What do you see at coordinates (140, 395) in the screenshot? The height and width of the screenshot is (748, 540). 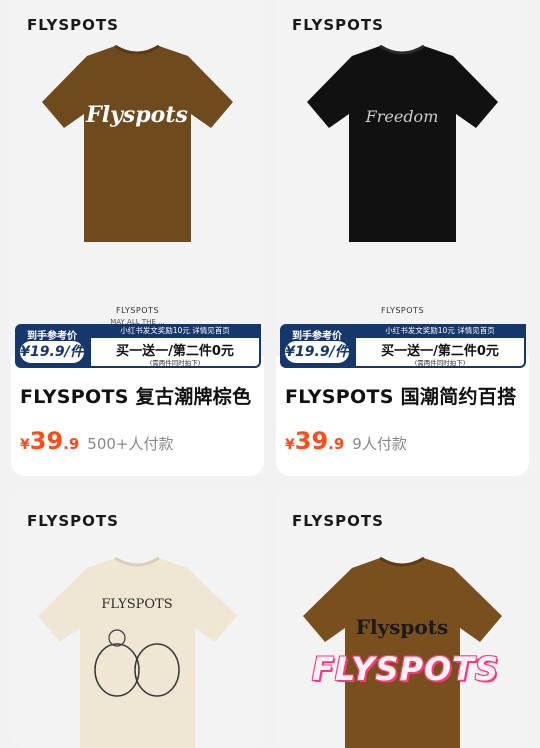 I see `product-title: FLYSPOTS 复古潮牌棕色` at bounding box center [140, 395].